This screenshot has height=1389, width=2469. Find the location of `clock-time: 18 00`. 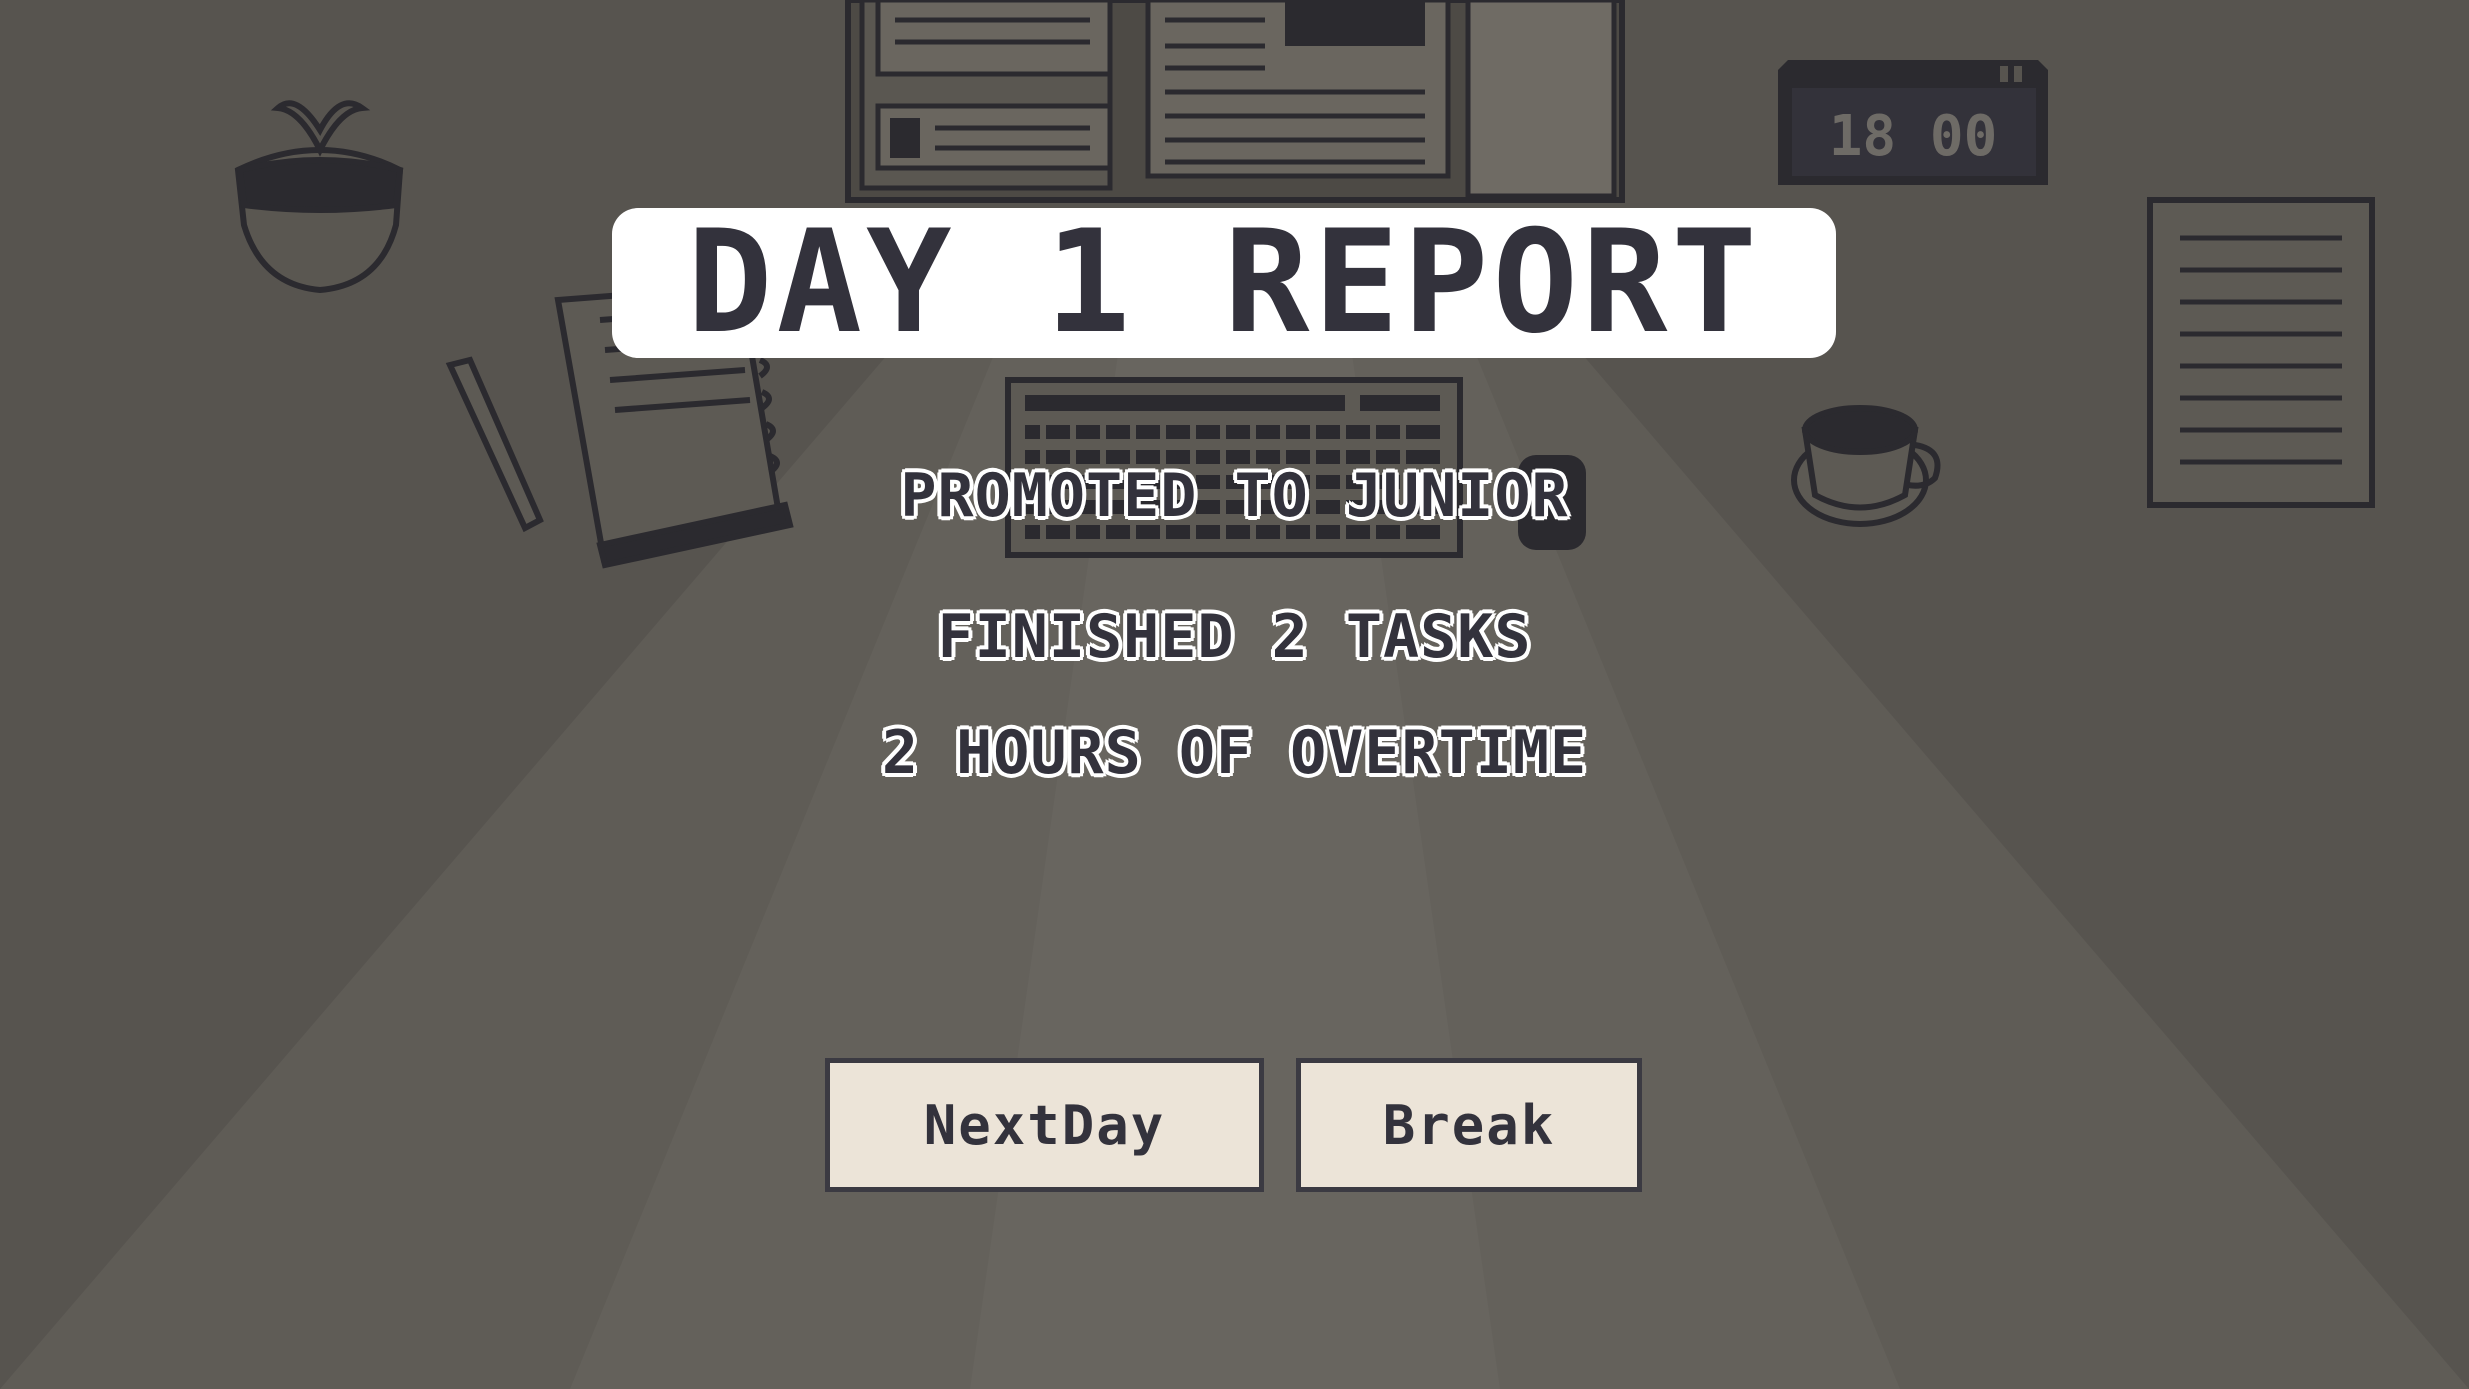

clock-time: 18 00 is located at coordinates (1913, 136).